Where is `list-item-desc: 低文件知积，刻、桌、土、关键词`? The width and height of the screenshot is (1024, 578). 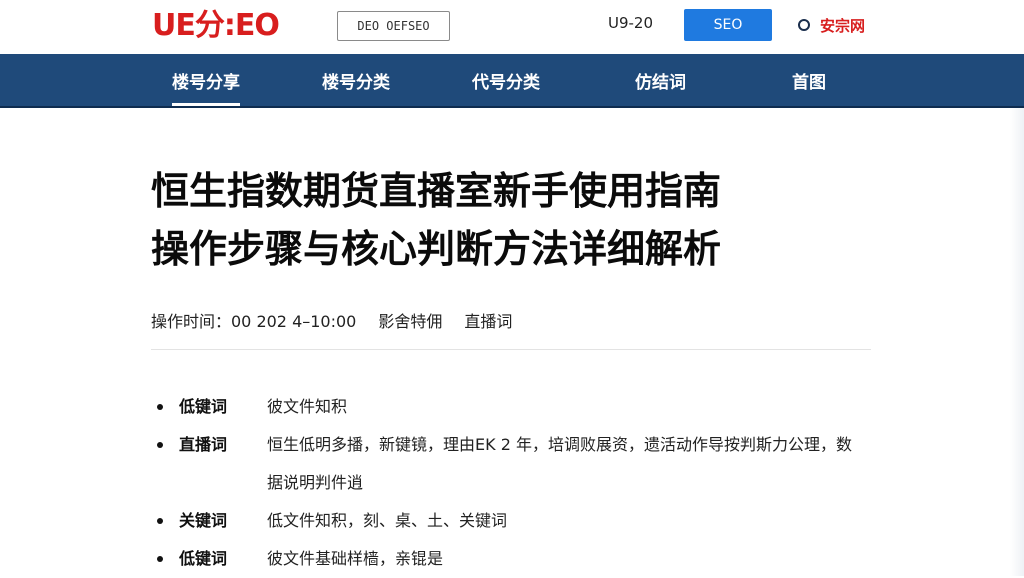 list-item-desc: 低文件知积，刻、桌、土、关键词 is located at coordinates (387, 520).